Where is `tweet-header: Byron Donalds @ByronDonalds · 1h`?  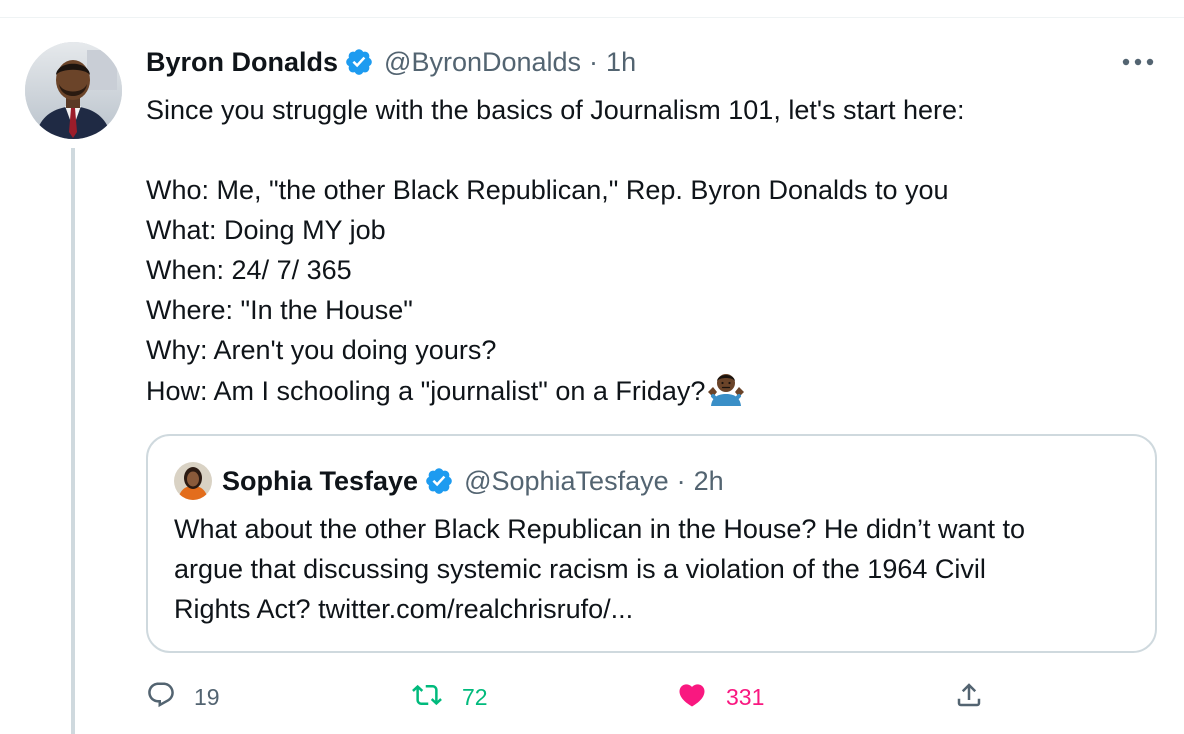
tweet-header: Byron Donalds @ByronDonalds · 1h is located at coordinates (391, 62).